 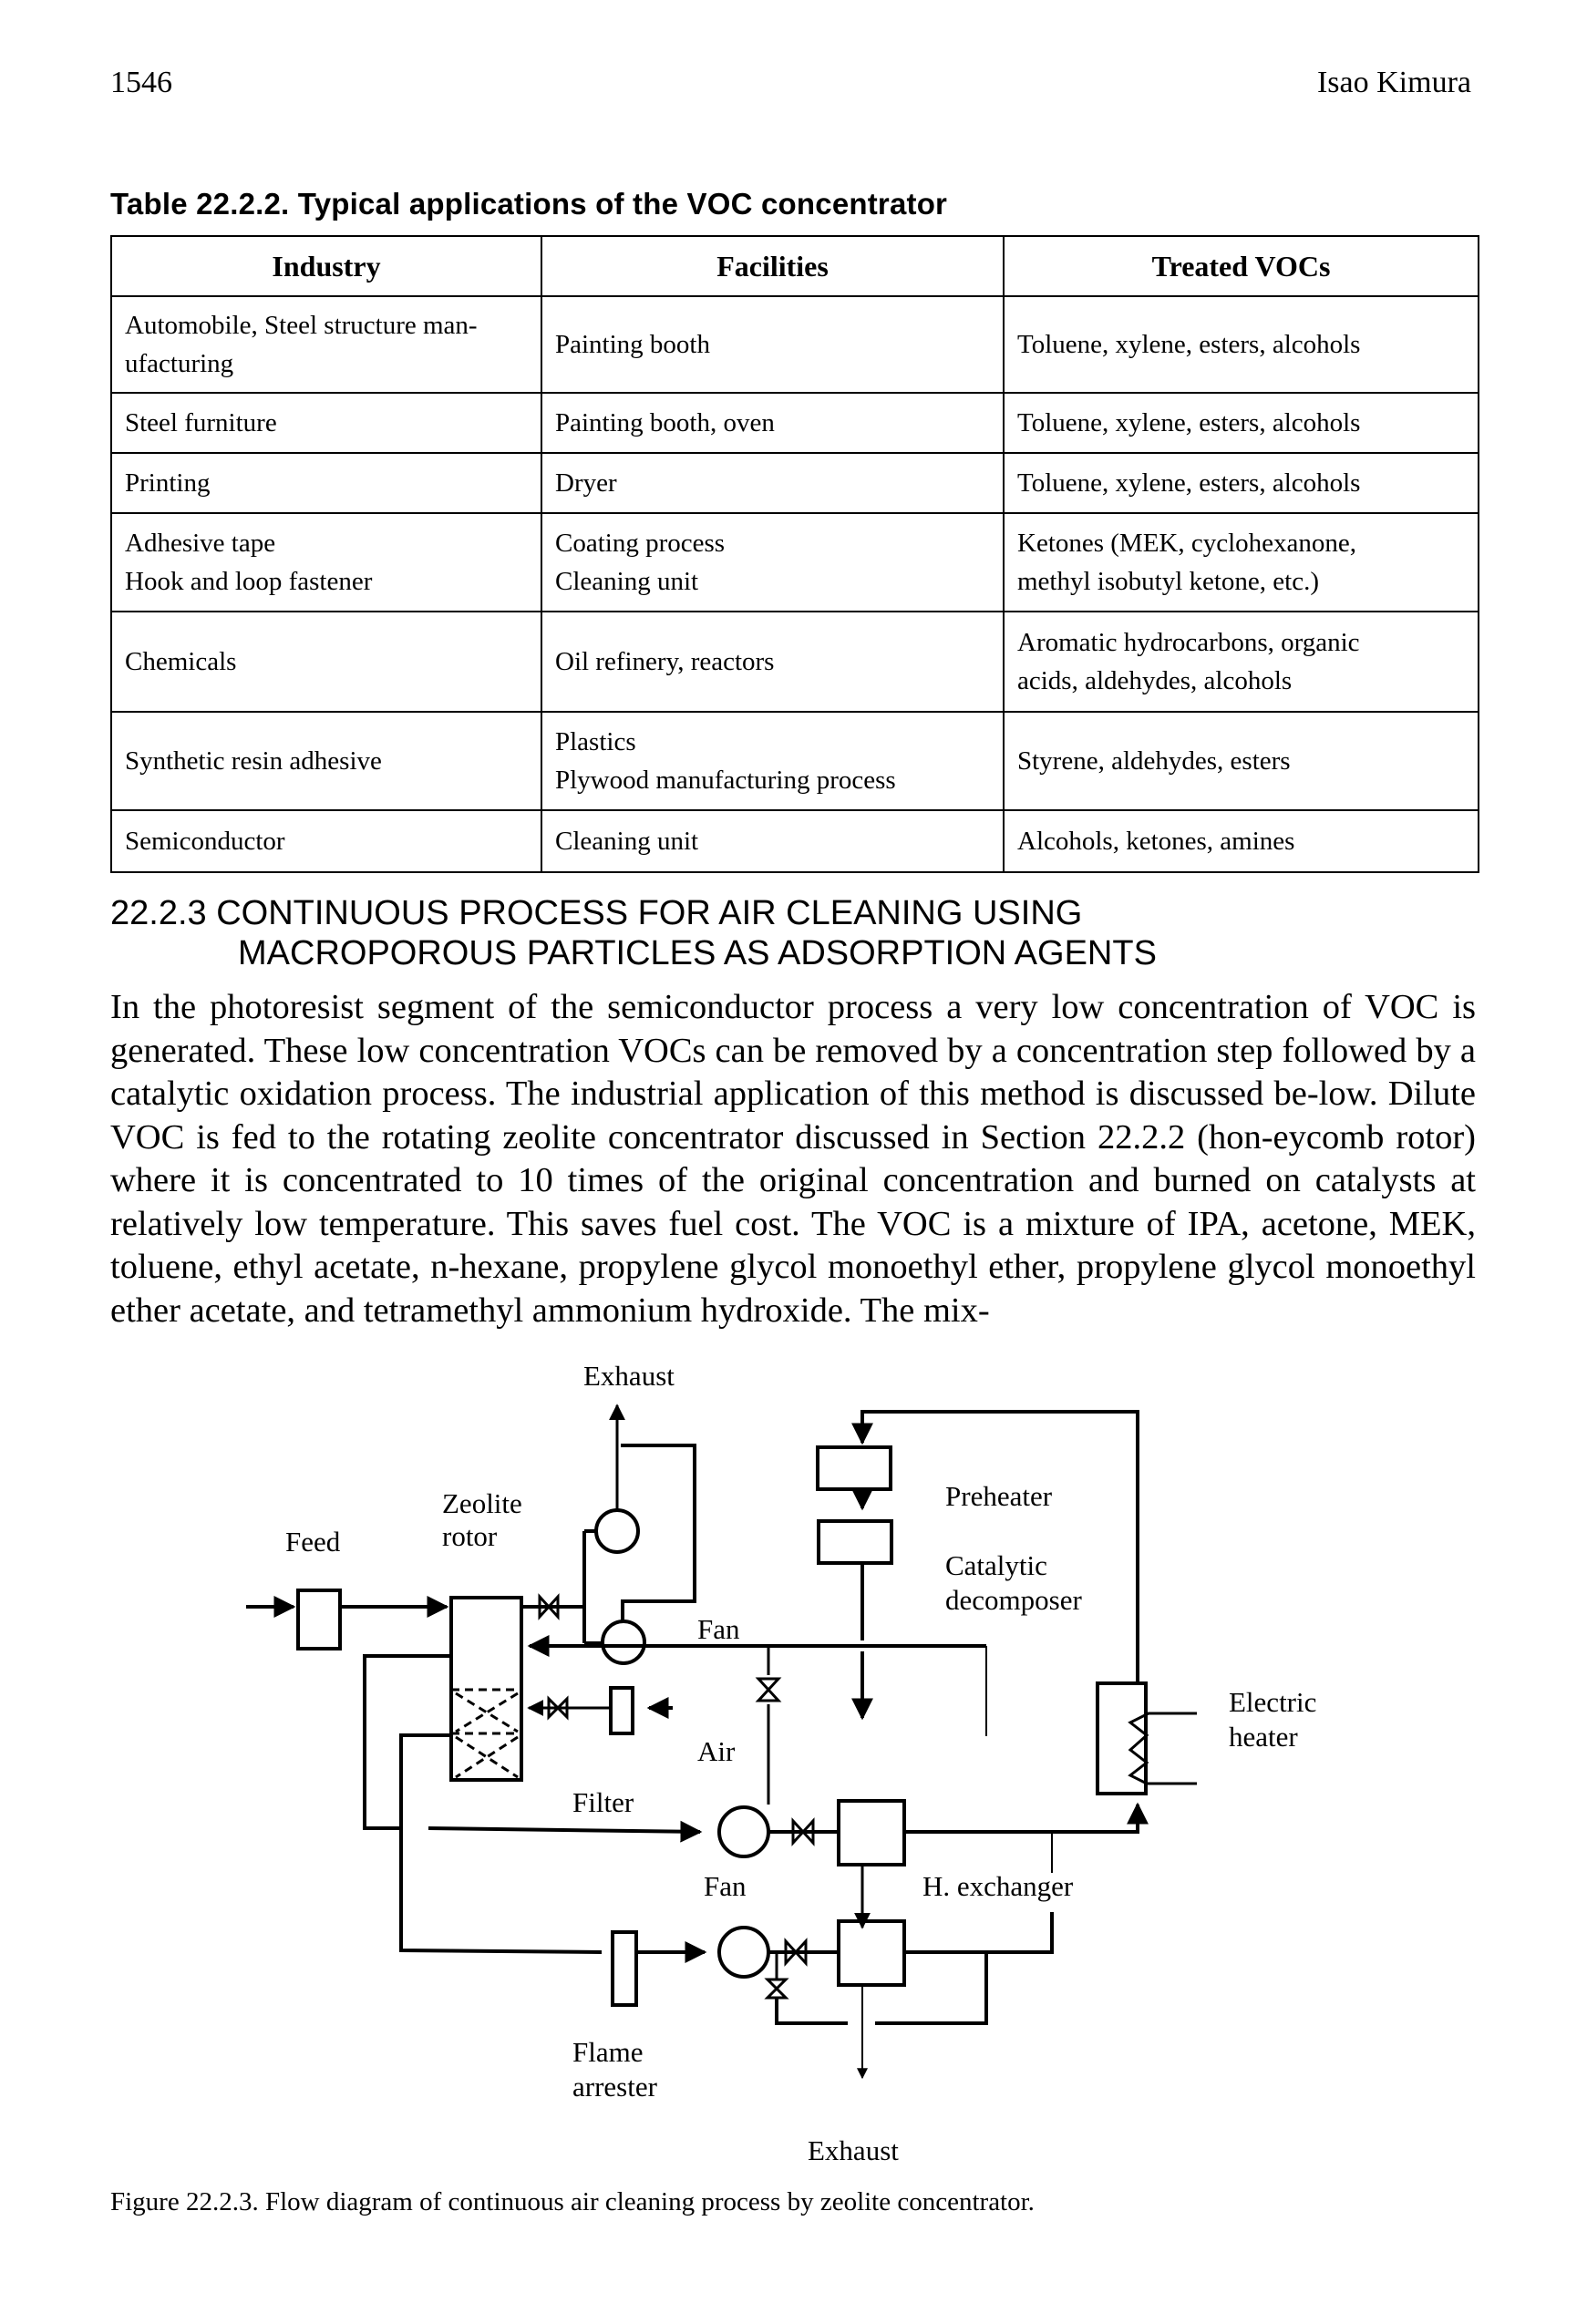 I want to click on cell-facilities: Painting booth, oven, so click(x=773, y=423).